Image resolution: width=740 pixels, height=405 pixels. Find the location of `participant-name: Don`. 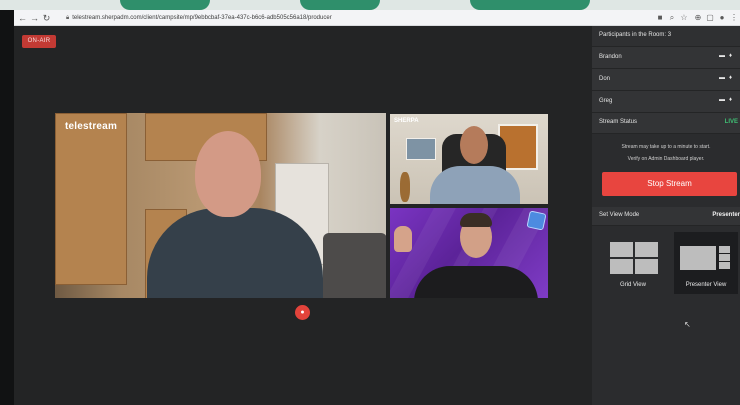

participant-name: Don is located at coordinates (605, 79).